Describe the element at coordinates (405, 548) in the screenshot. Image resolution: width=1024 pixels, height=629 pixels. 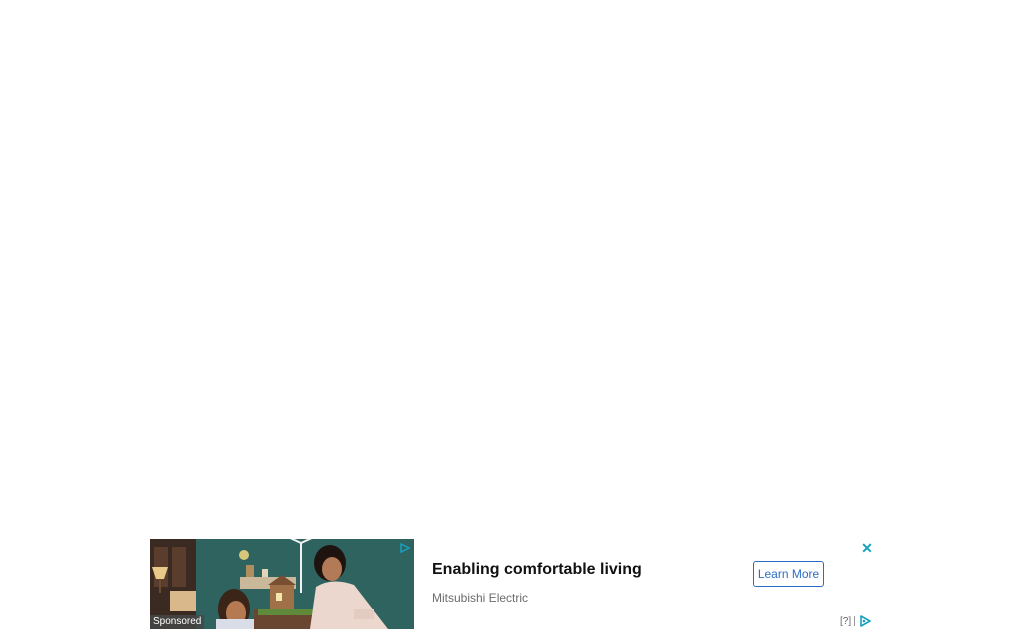
I see `adchoices-mini-icon` at that location.